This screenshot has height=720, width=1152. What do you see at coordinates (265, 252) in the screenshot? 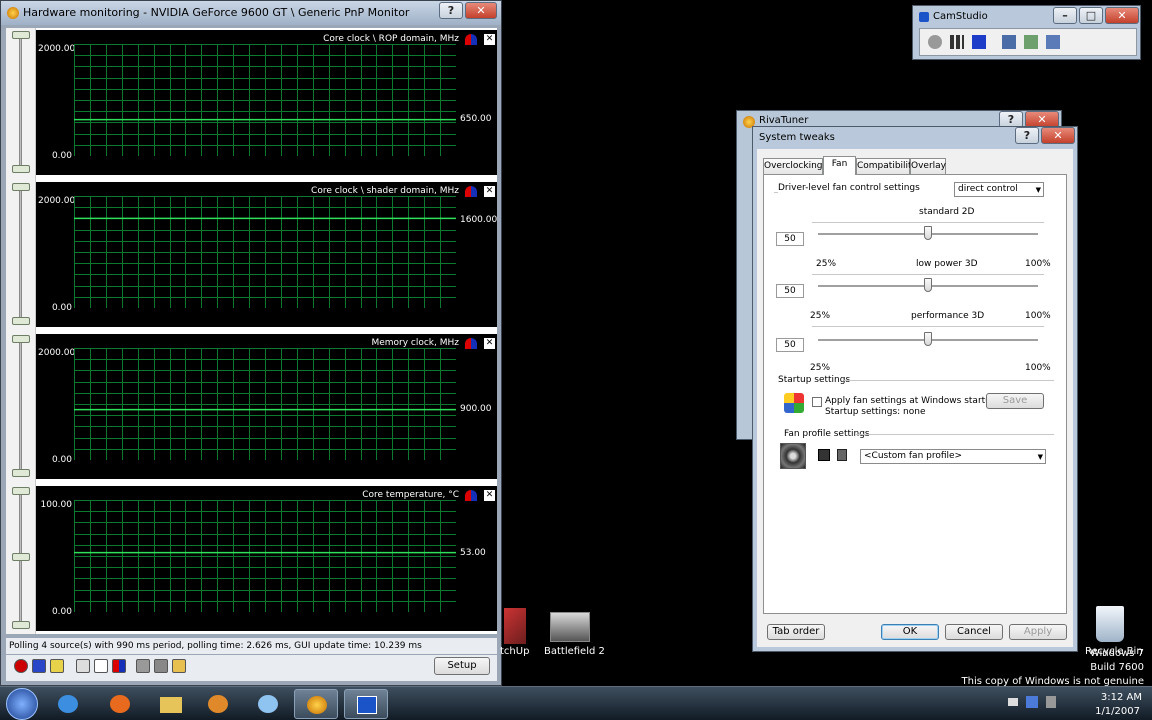
I see `graph-plot` at bounding box center [265, 252].